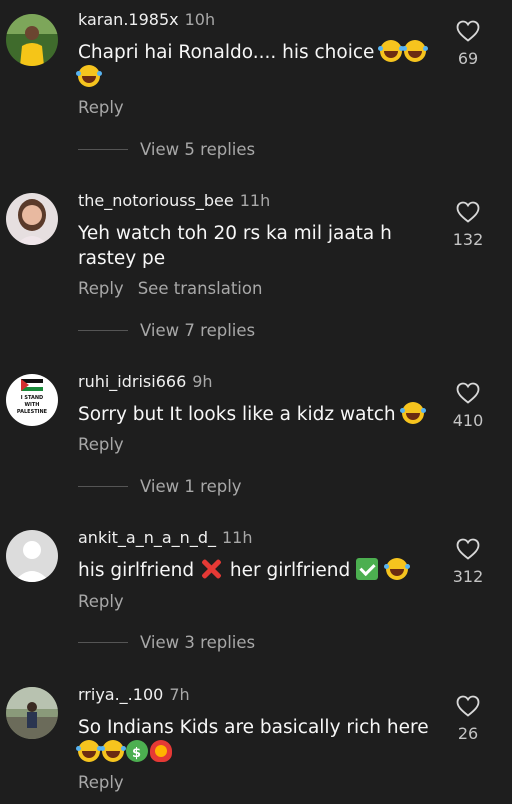 The width and height of the screenshot is (512, 804). I want to click on comment-meta: the_notoriouss_bee 11h, so click(174, 200).